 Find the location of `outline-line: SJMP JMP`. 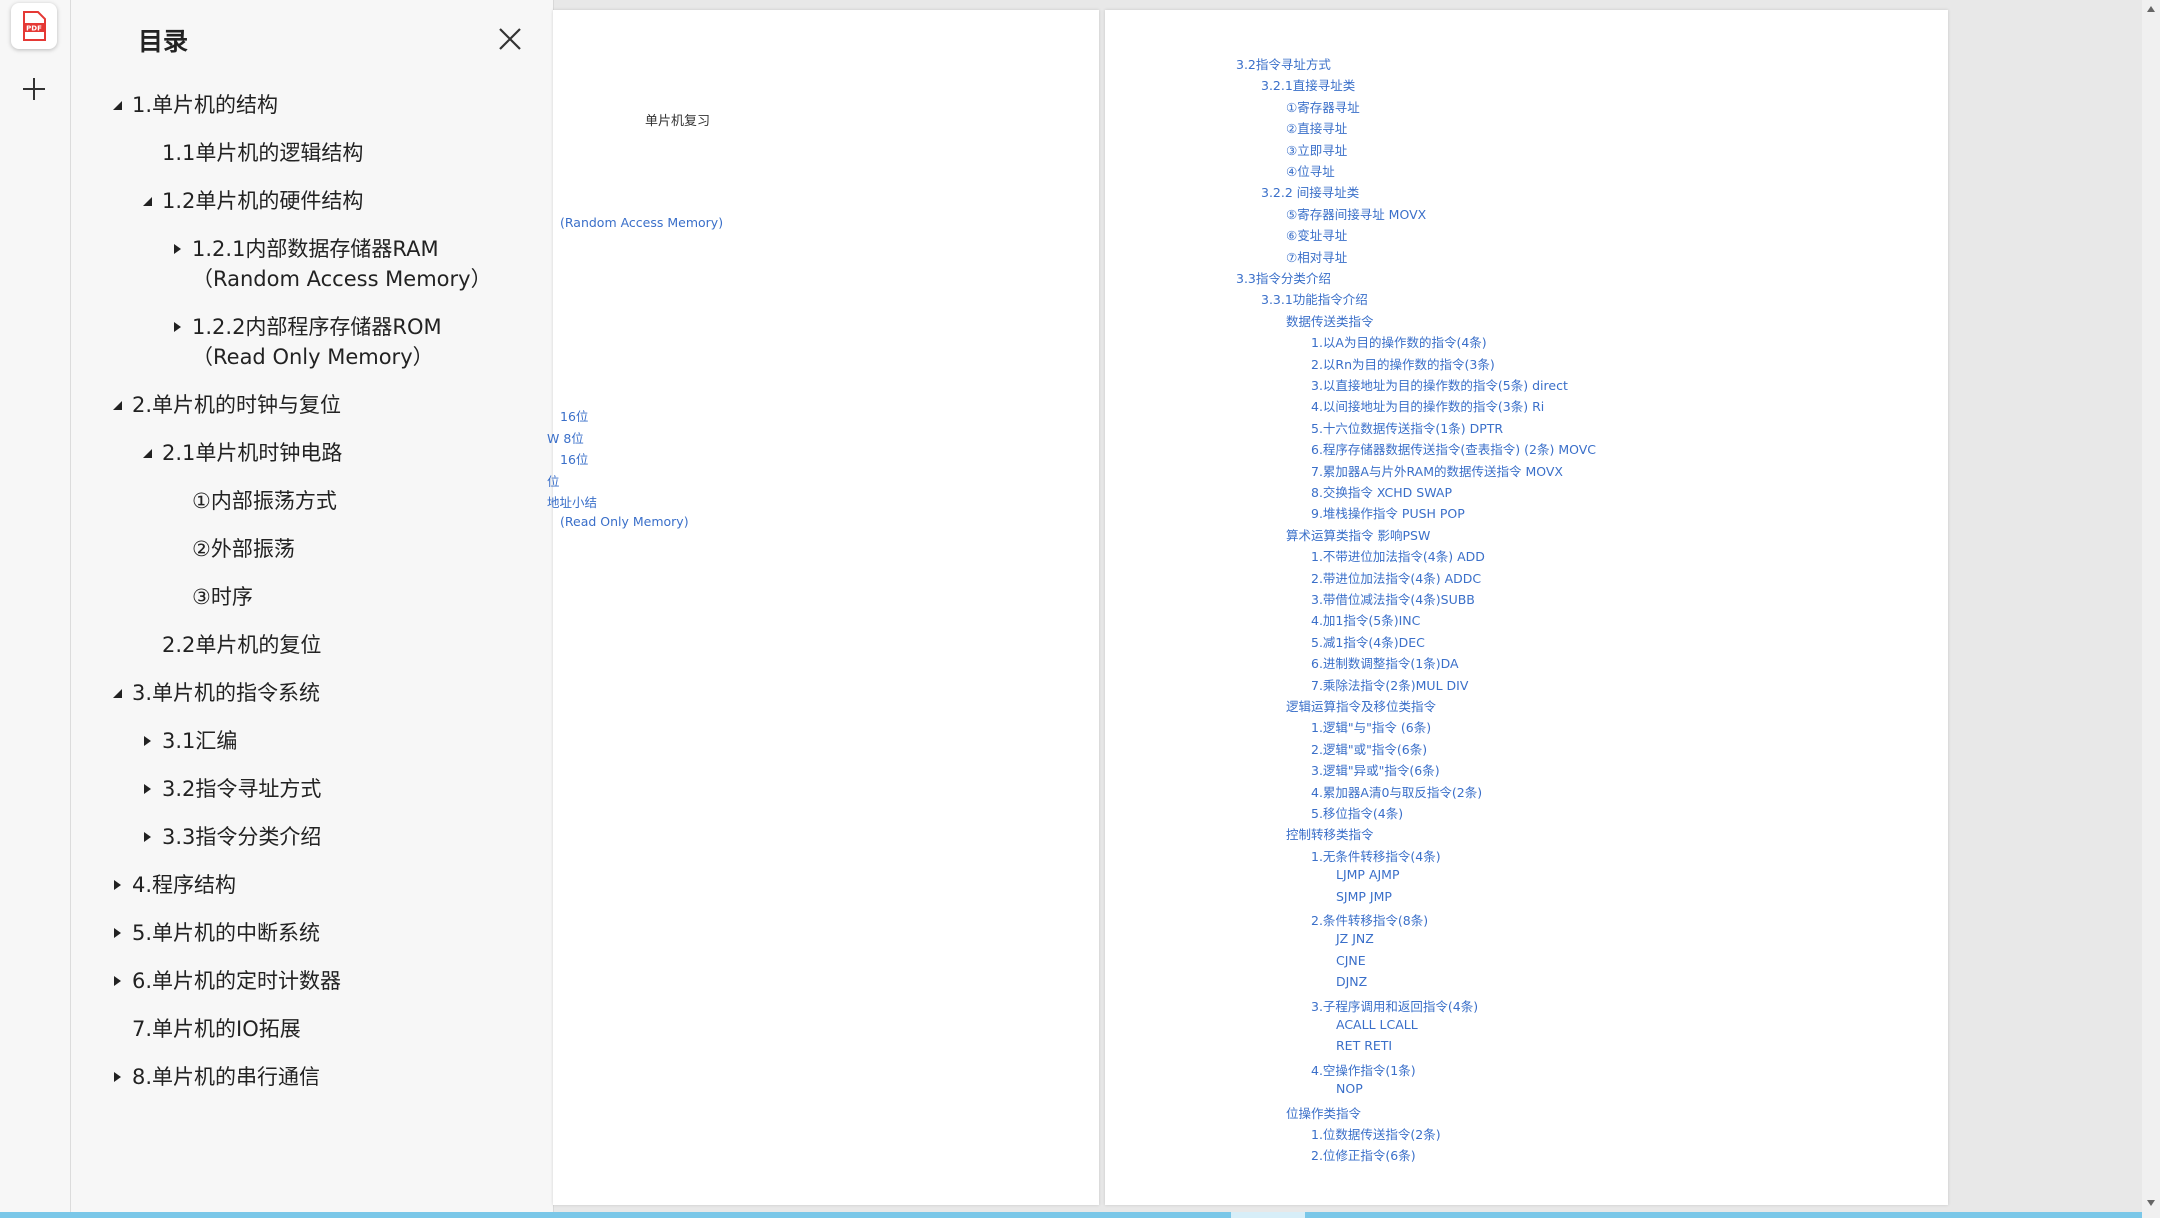

outline-line: SJMP JMP is located at coordinates (1364, 896).